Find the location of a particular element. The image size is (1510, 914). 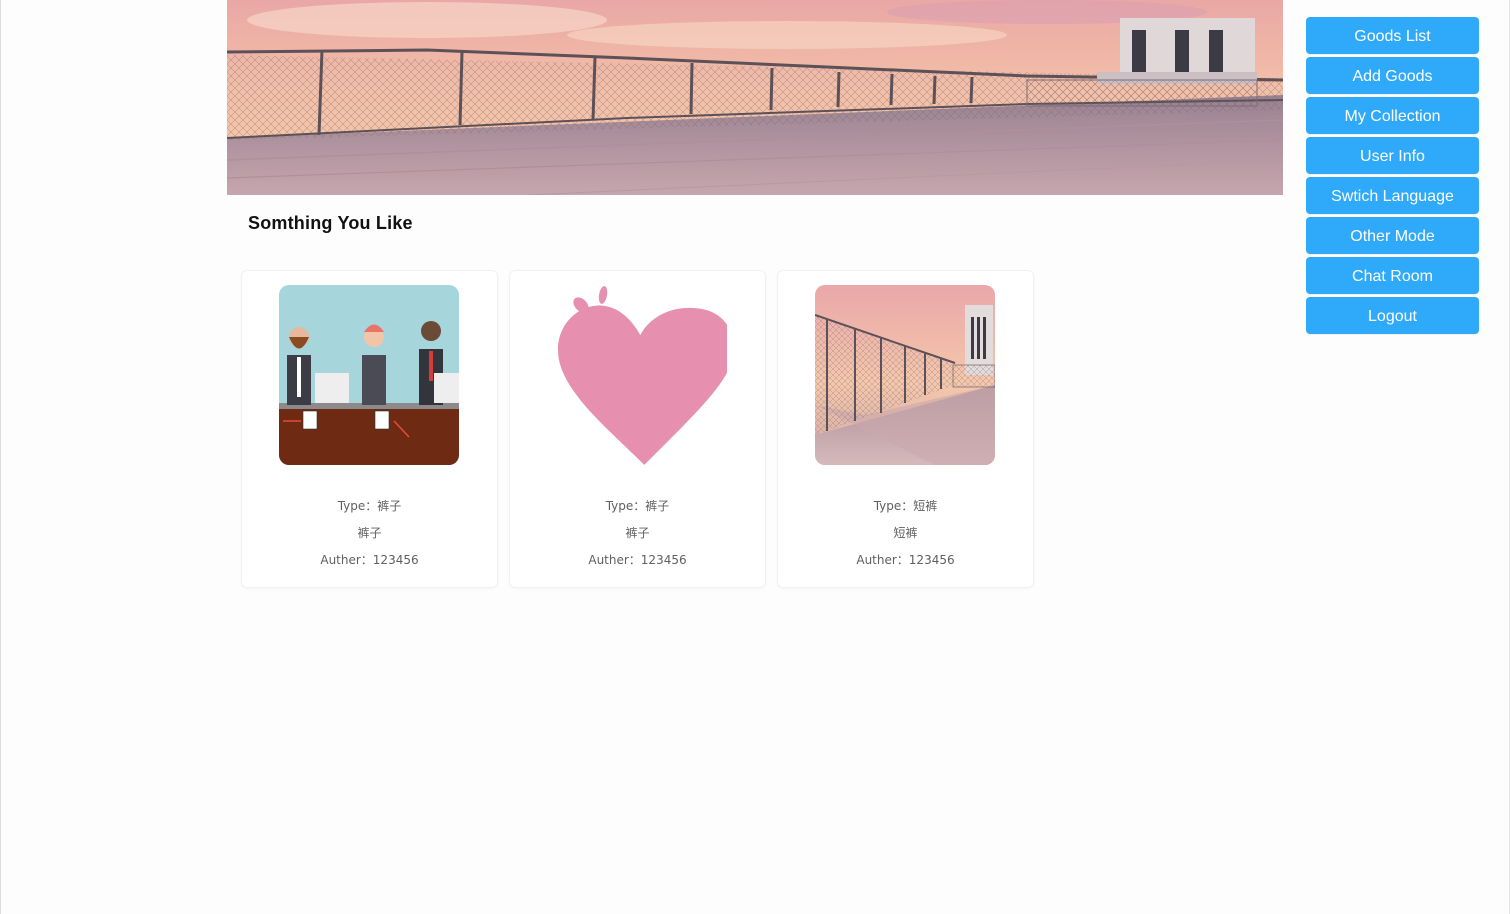

product-image-office-workers is located at coordinates (369, 375).